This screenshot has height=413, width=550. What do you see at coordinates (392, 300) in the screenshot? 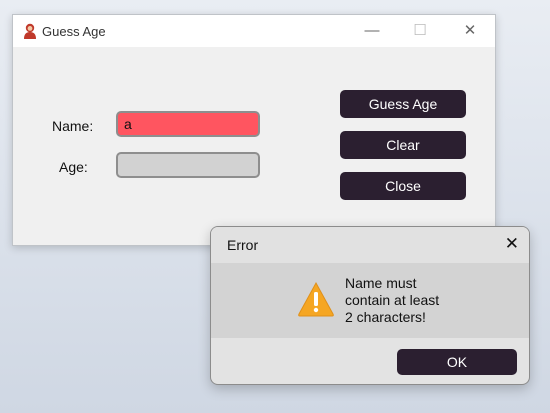
I see `error-message-line: contain at least` at bounding box center [392, 300].